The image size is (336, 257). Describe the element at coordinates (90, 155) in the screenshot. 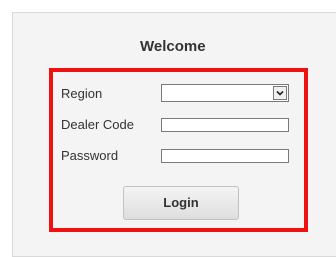

I see `password-label: Password` at that location.